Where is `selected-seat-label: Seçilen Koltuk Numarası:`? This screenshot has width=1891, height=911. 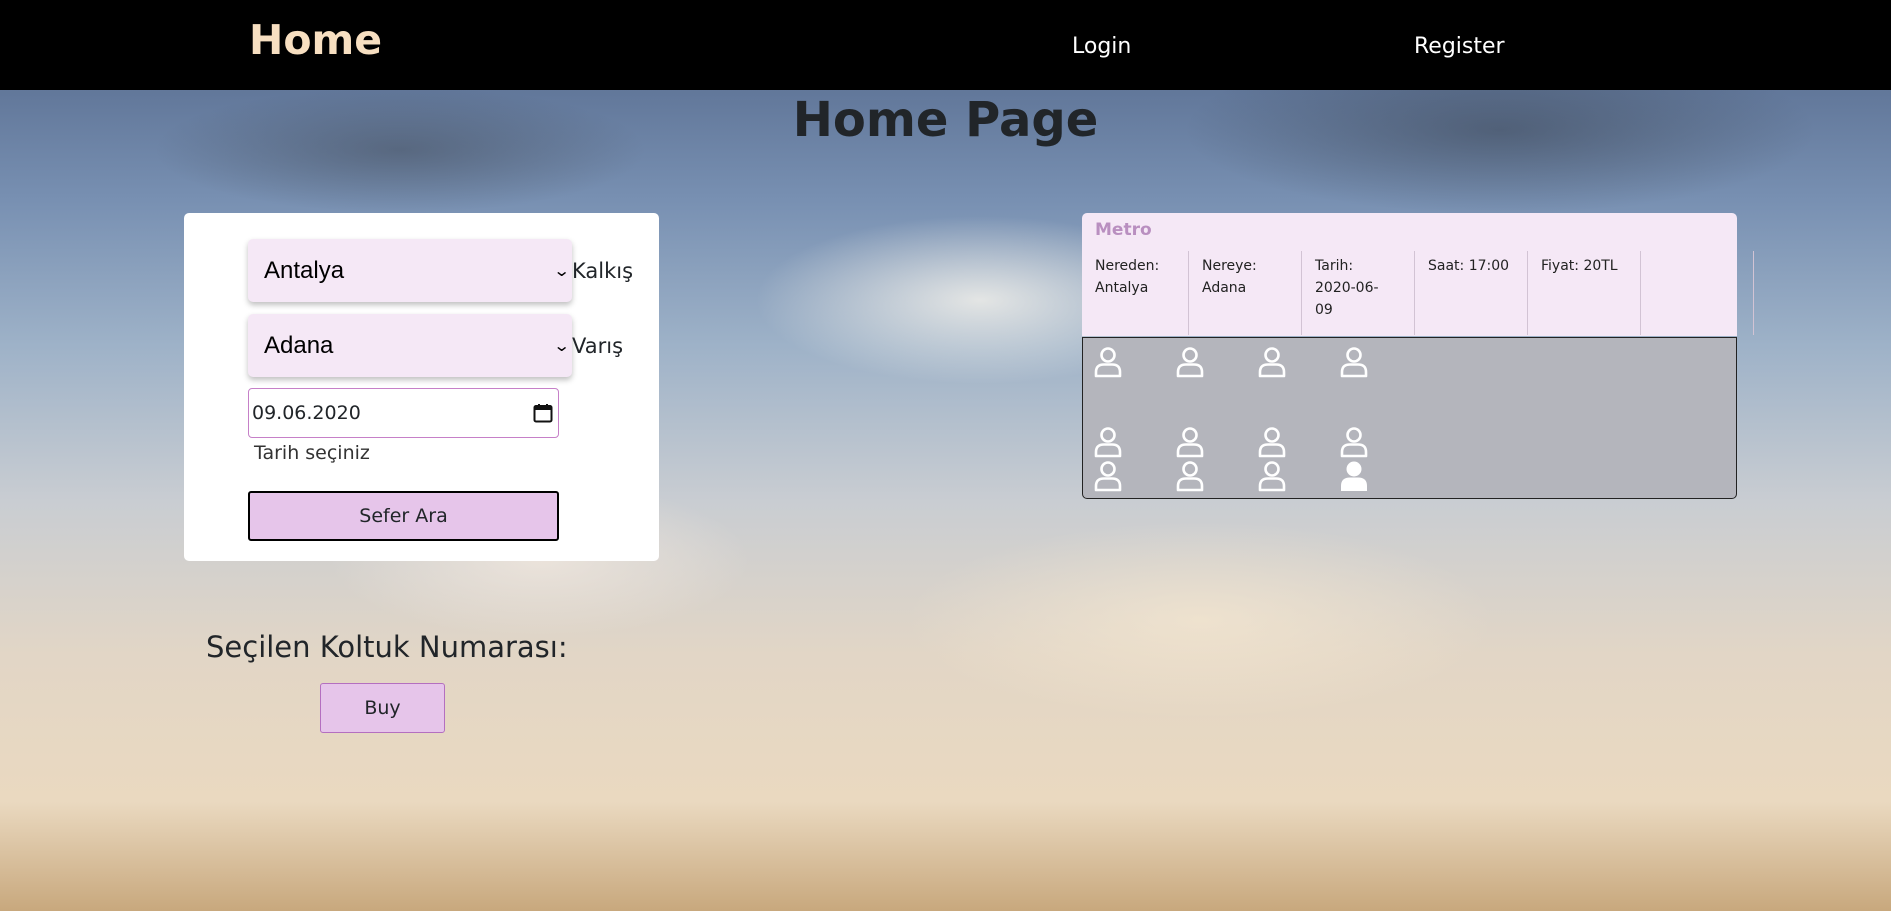 selected-seat-label: Seçilen Koltuk Numarası: is located at coordinates (387, 647).